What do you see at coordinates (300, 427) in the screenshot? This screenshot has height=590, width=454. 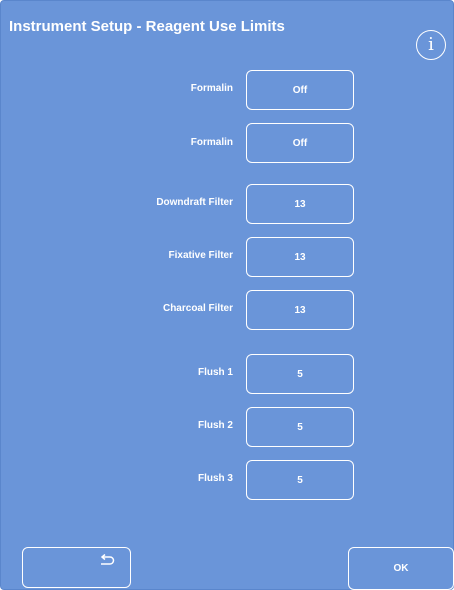 I see `flush-2-field: 5` at bounding box center [300, 427].